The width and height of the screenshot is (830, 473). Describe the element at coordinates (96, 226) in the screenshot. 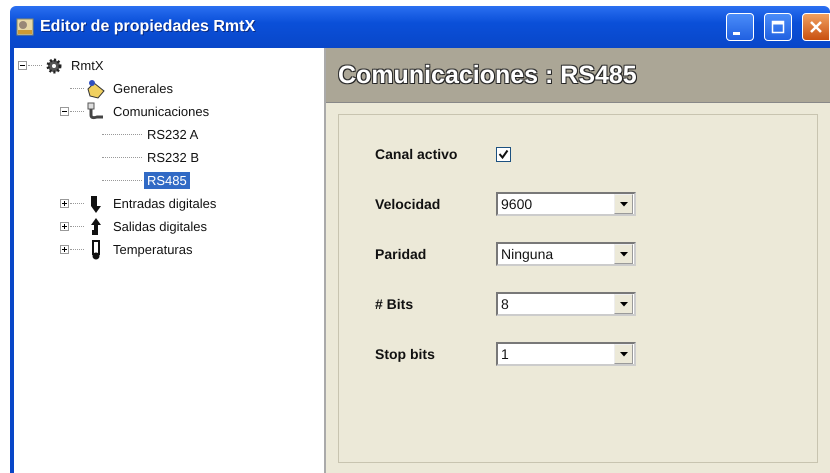

I see `up-arrow-icon` at that location.